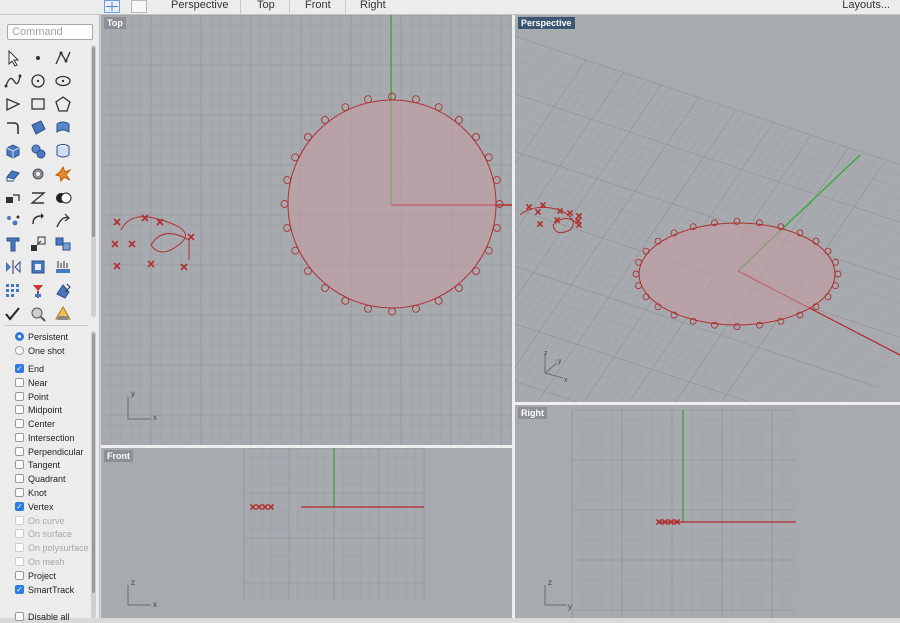 Image resolution: width=900 pixels, height=623 pixels. What do you see at coordinates (41, 336) in the screenshot?
I see `osnap-mode-persistent: Persistent` at bounding box center [41, 336].